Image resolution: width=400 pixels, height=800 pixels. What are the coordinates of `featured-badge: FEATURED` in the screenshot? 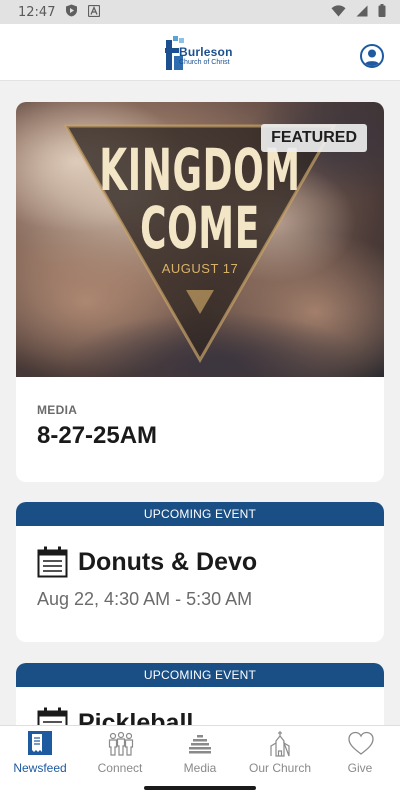 It's located at (314, 138).